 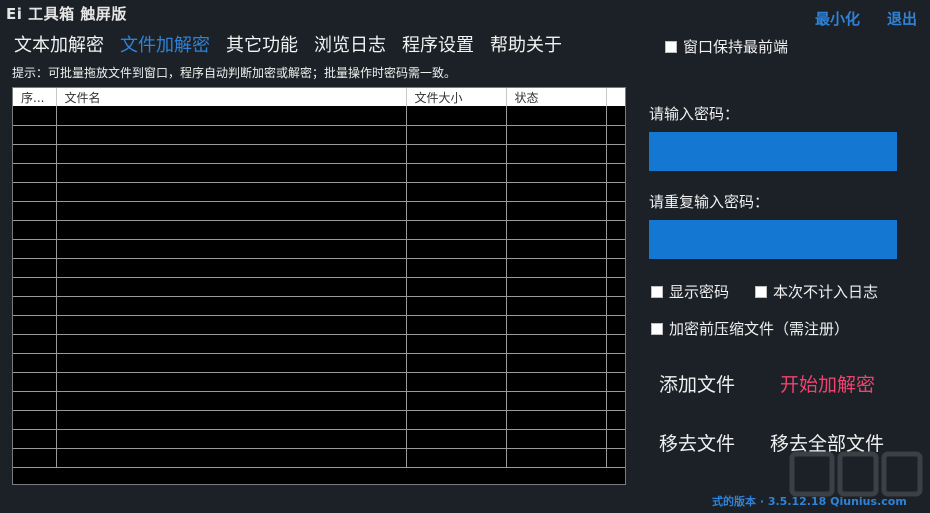 What do you see at coordinates (773, 151) in the screenshot?
I see `password-input` at bounding box center [773, 151].